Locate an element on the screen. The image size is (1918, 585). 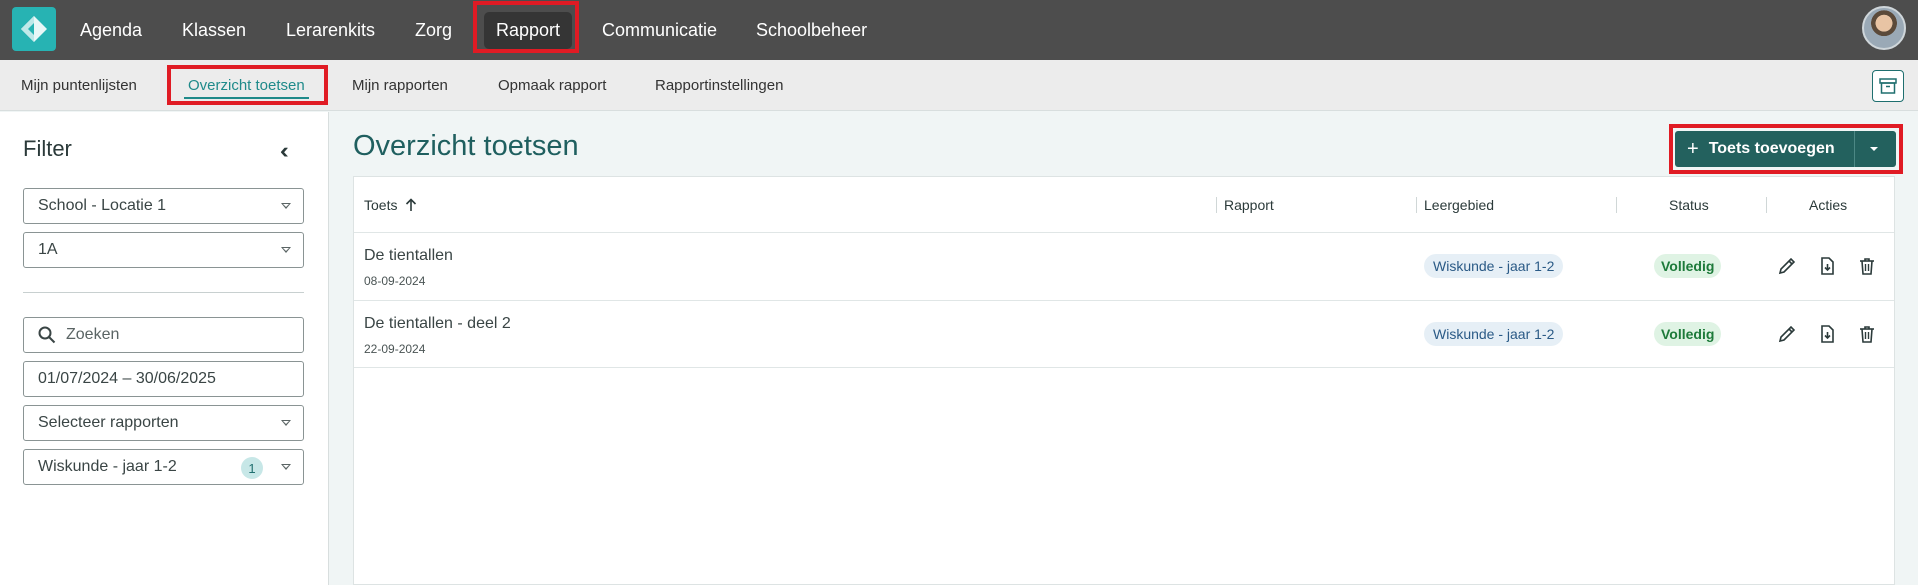
nav-item-agenda: Agenda is located at coordinates (111, 30).